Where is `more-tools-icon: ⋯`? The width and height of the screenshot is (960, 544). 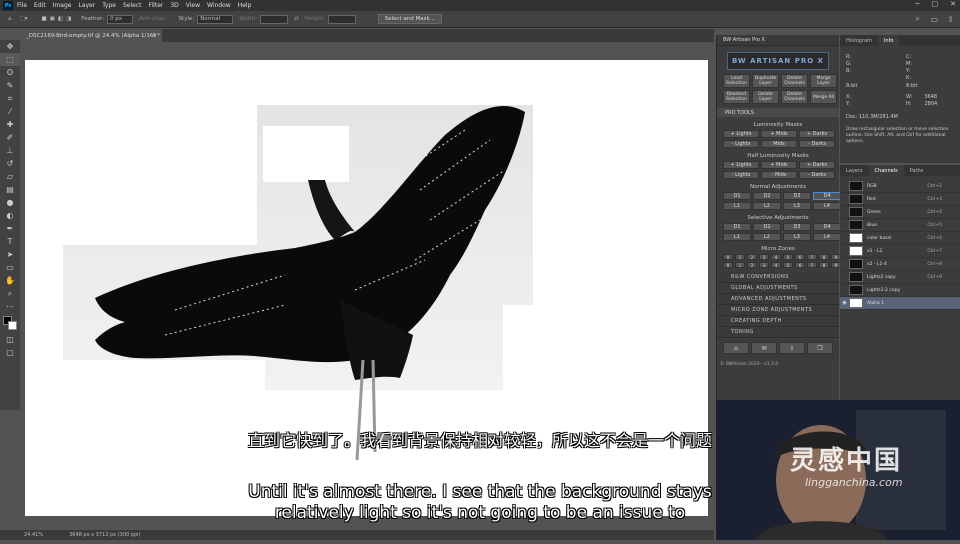 more-tools-icon: ⋯ is located at coordinates (10, 306).